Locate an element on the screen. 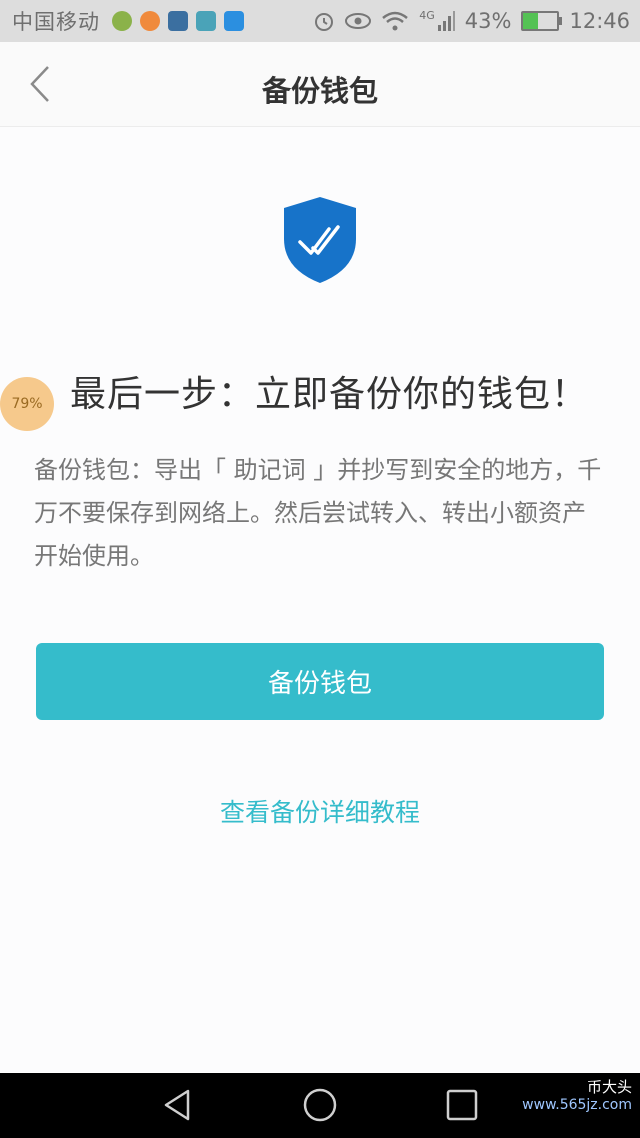  network-label: 4G is located at coordinates (427, 15).